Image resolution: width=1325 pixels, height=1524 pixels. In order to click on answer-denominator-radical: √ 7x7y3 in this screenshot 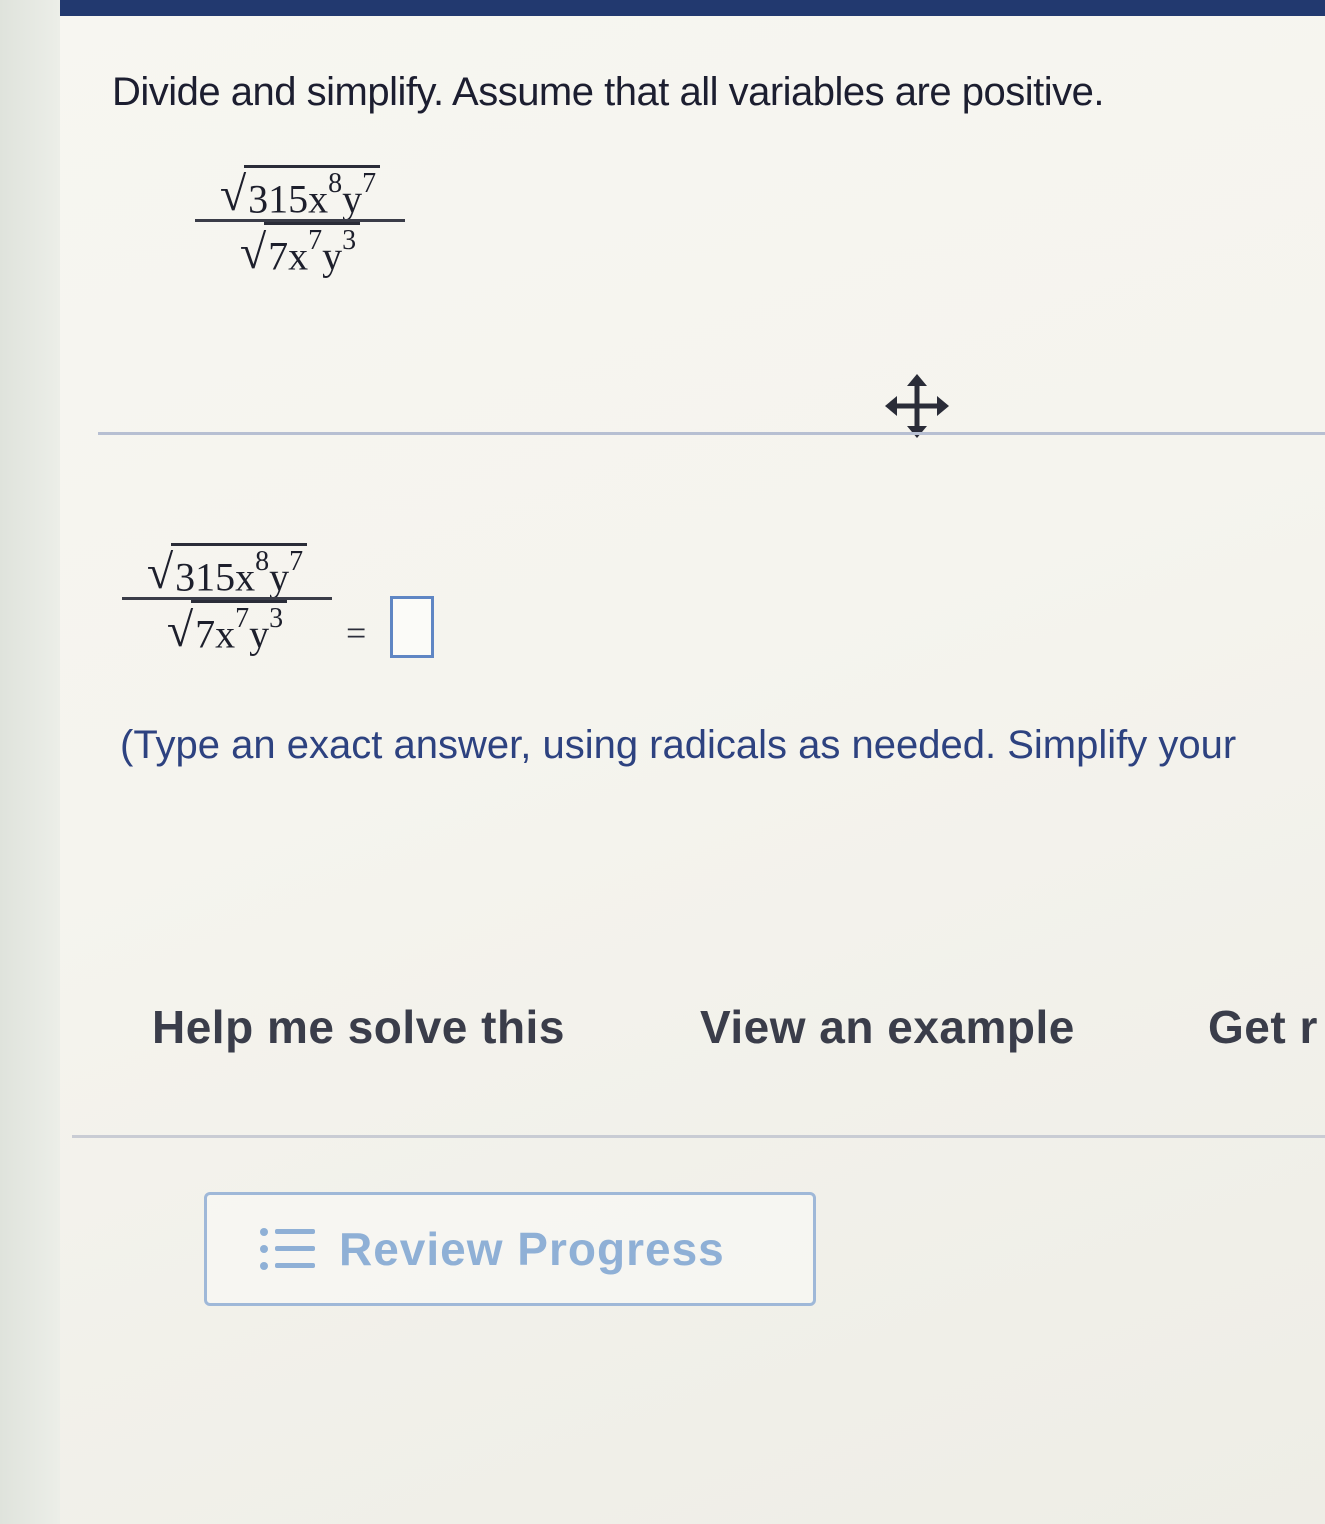, I will do `click(227, 628)`.